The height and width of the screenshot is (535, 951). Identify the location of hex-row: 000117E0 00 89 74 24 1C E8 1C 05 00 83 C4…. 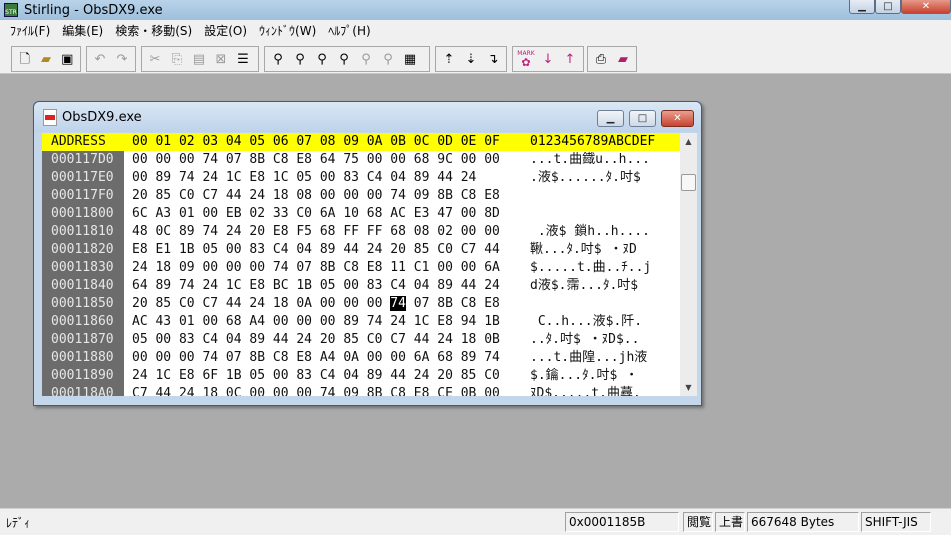
(361, 178).